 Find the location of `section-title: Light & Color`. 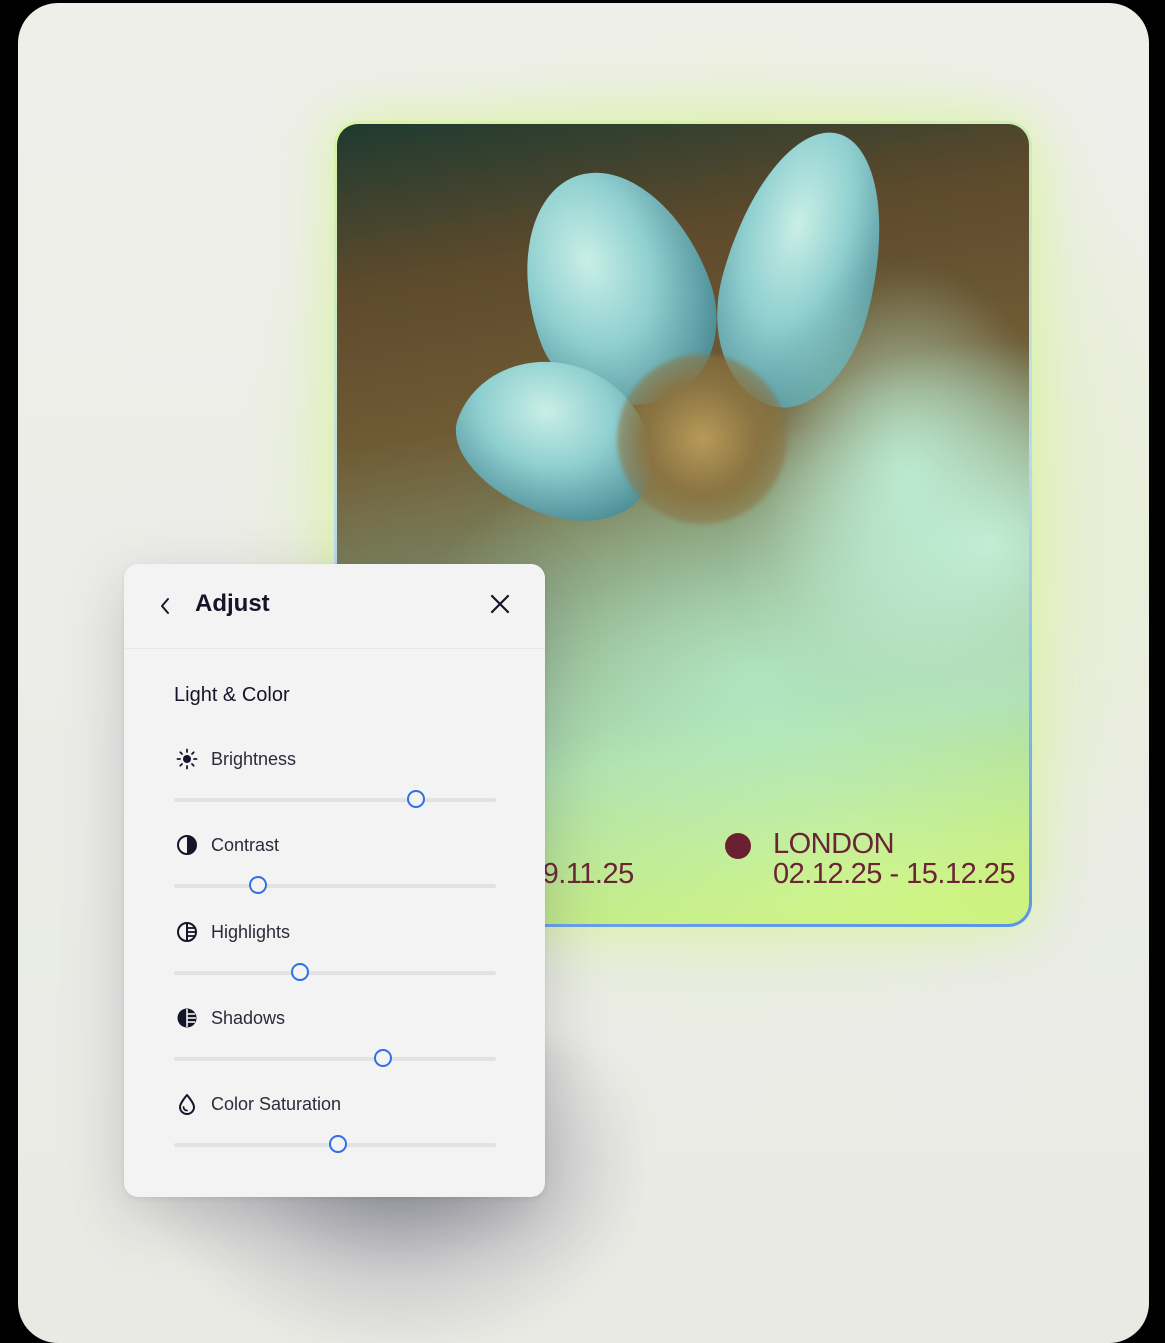

section-title: Light & Color is located at coordinates (232, 695).